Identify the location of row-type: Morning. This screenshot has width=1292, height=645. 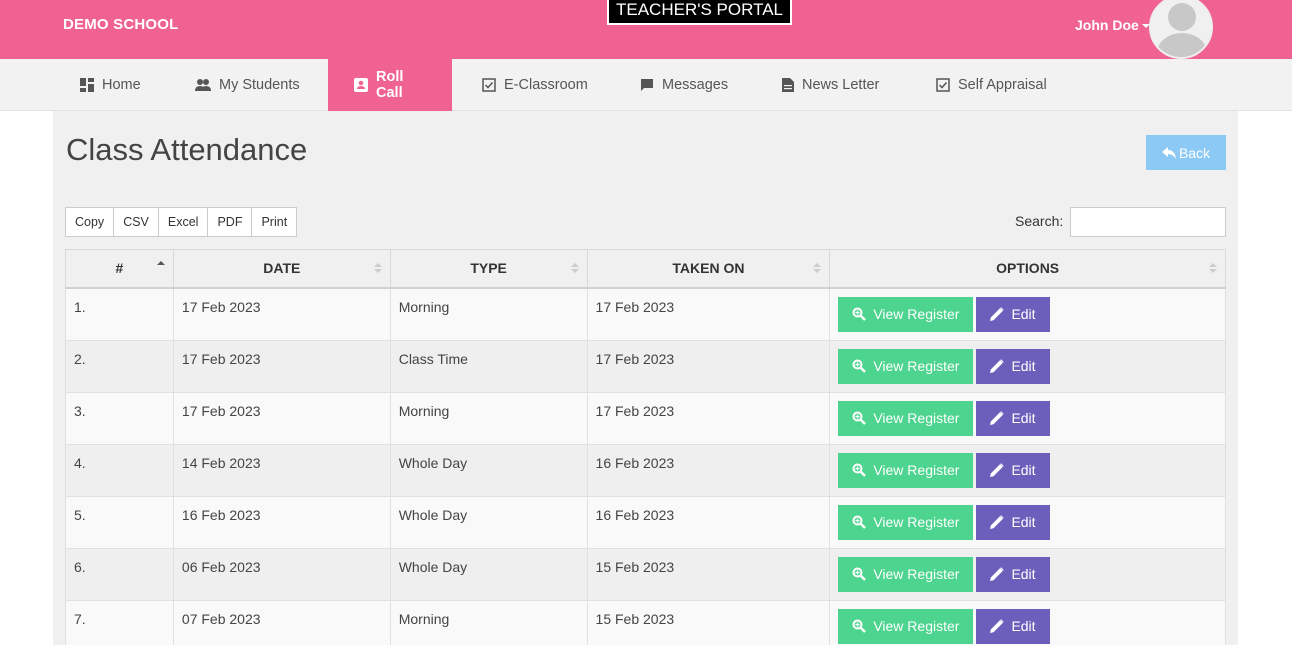
(488, 314).